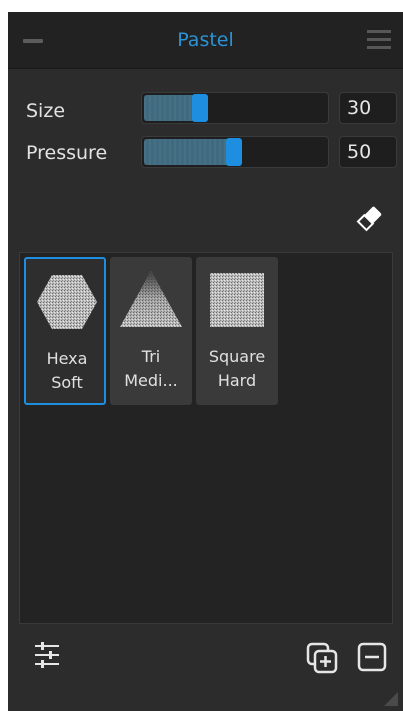 The height and width of the screenshot is (711, 403). I want to click on panel-titlebar: Pastel, so click(205, 40).